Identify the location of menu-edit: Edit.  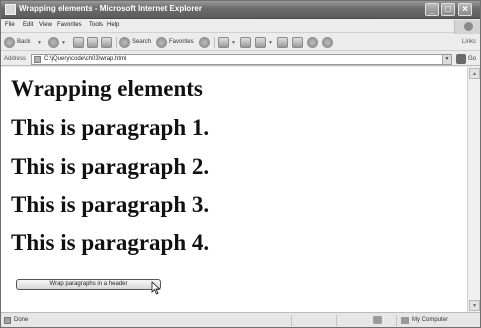
(28, 25).